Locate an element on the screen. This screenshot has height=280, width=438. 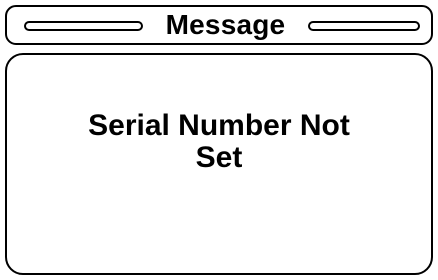
title-left-decoration is located at coordinates (83, 26).